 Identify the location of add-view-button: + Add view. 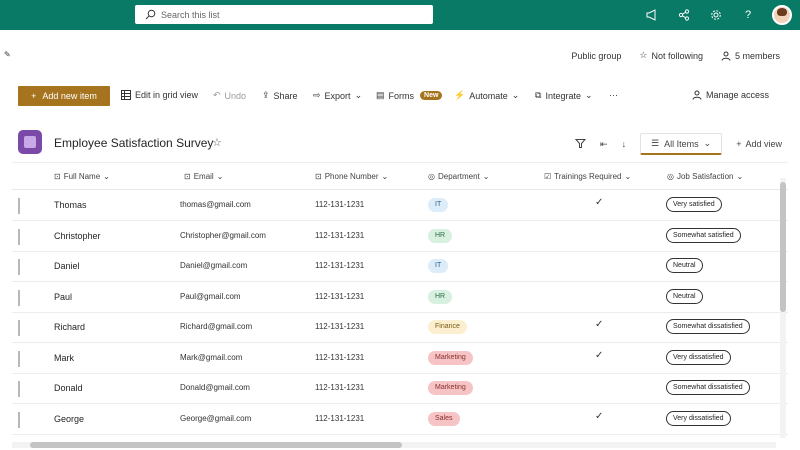
(759, 144).